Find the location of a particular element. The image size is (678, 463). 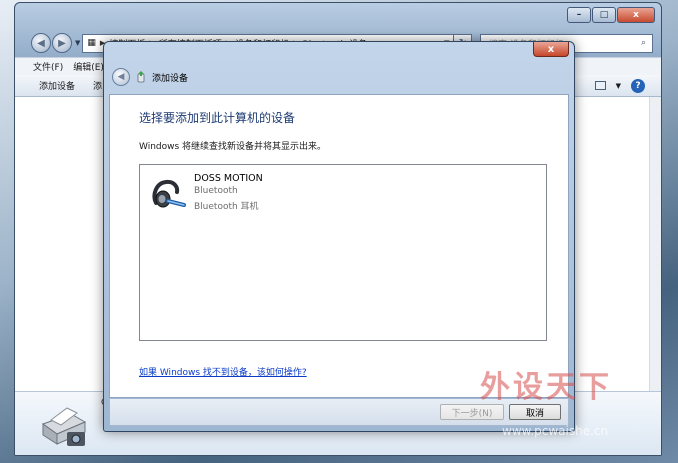

device-type: Bluetooth is located at coordinates (216, 191).